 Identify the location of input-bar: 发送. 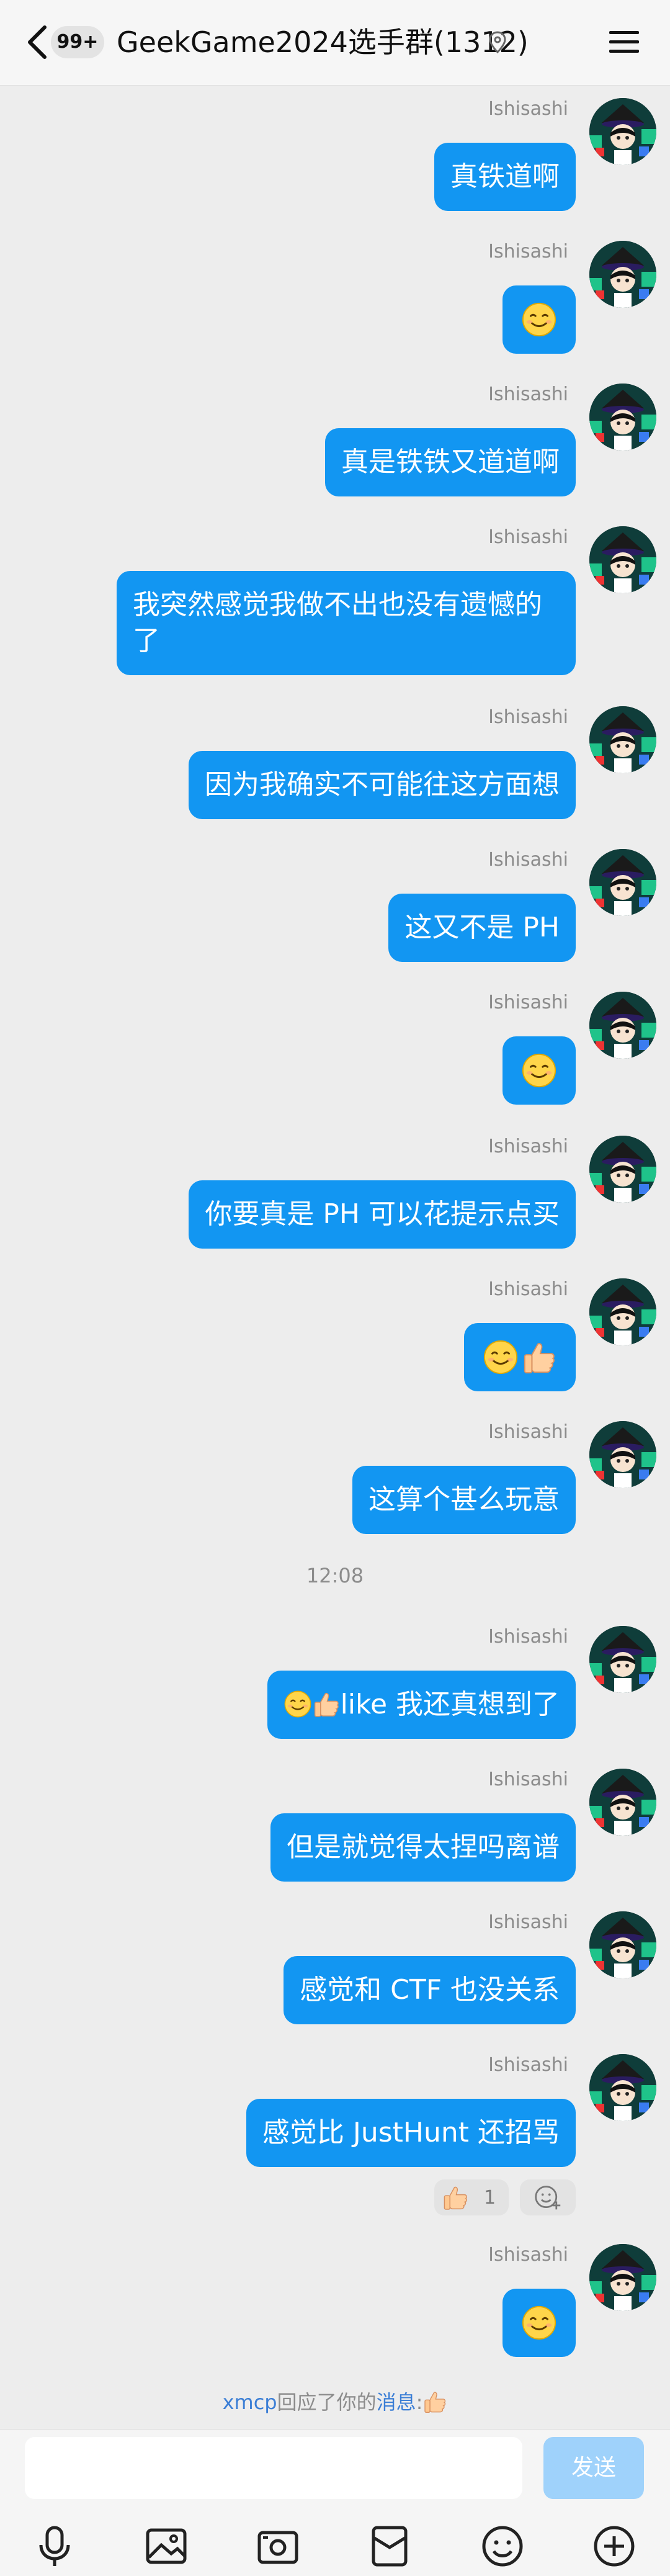
(335, 2502).